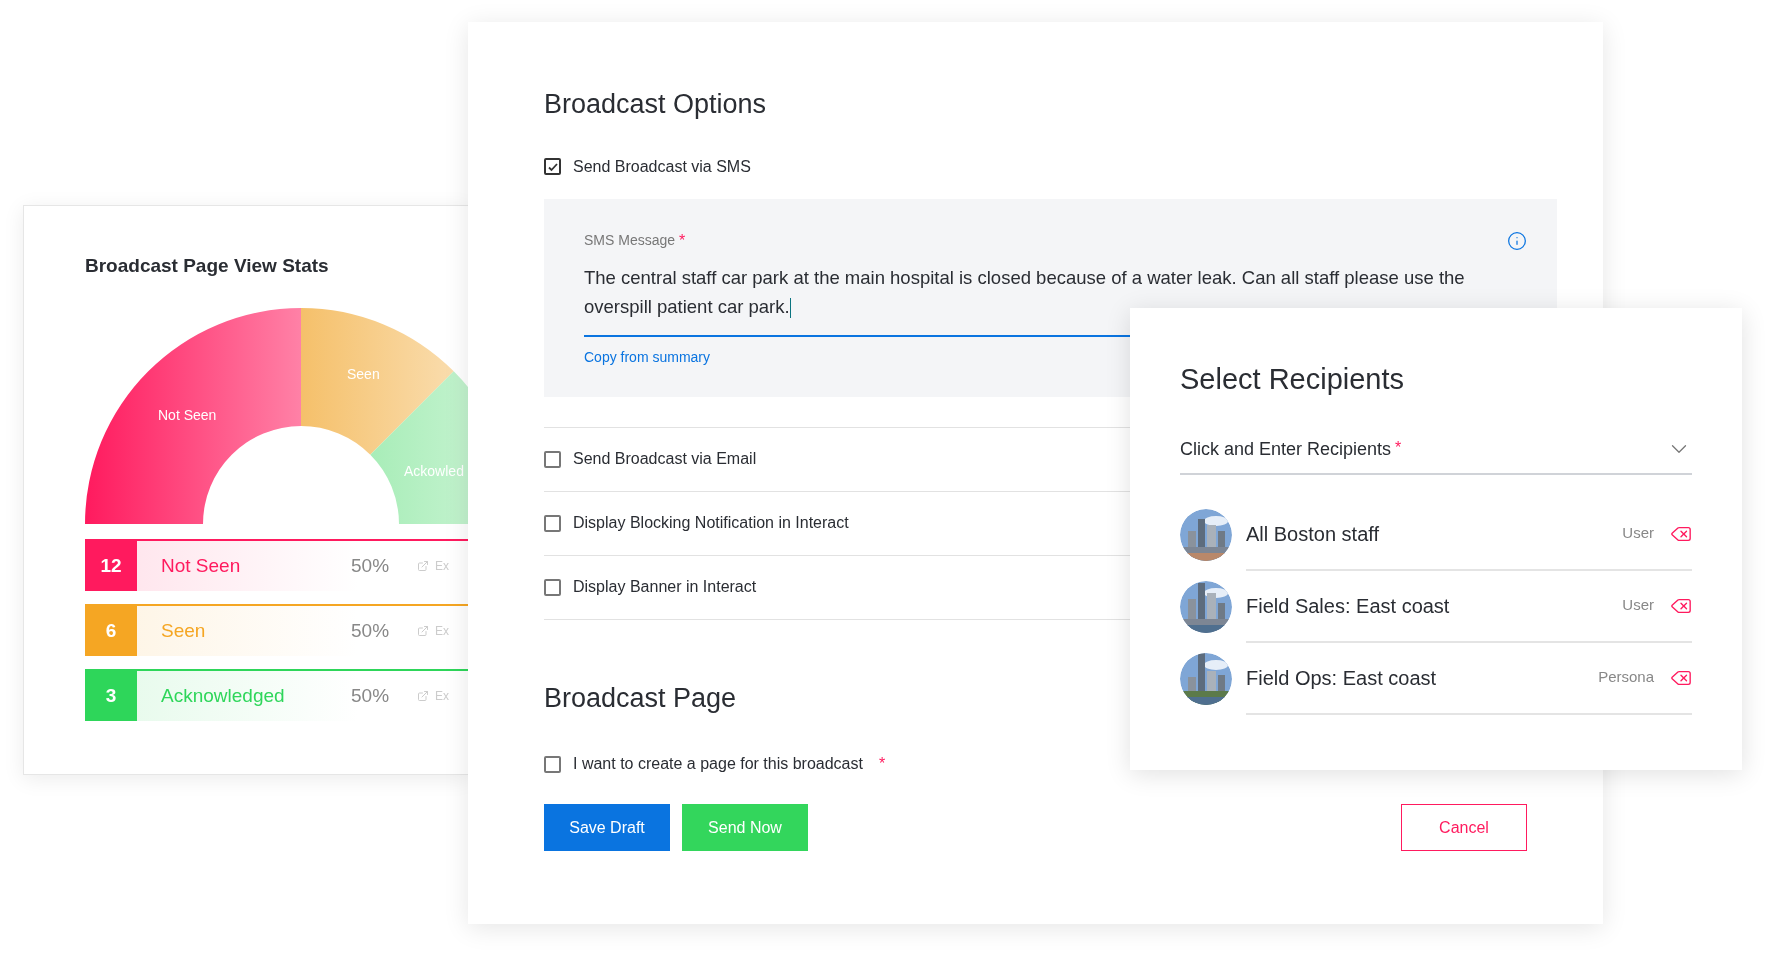 This screenshot has width=1772, height=961. What do you see at coordinates (630, 240) in the screenshot?
I see `field-label: SMS Message` at bounding box center [630, 240].